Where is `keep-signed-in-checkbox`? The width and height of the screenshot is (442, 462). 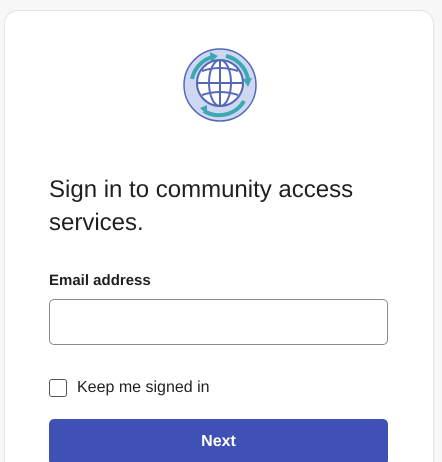
keep-signed-in-checkbox is located at coordinates (58, 388).